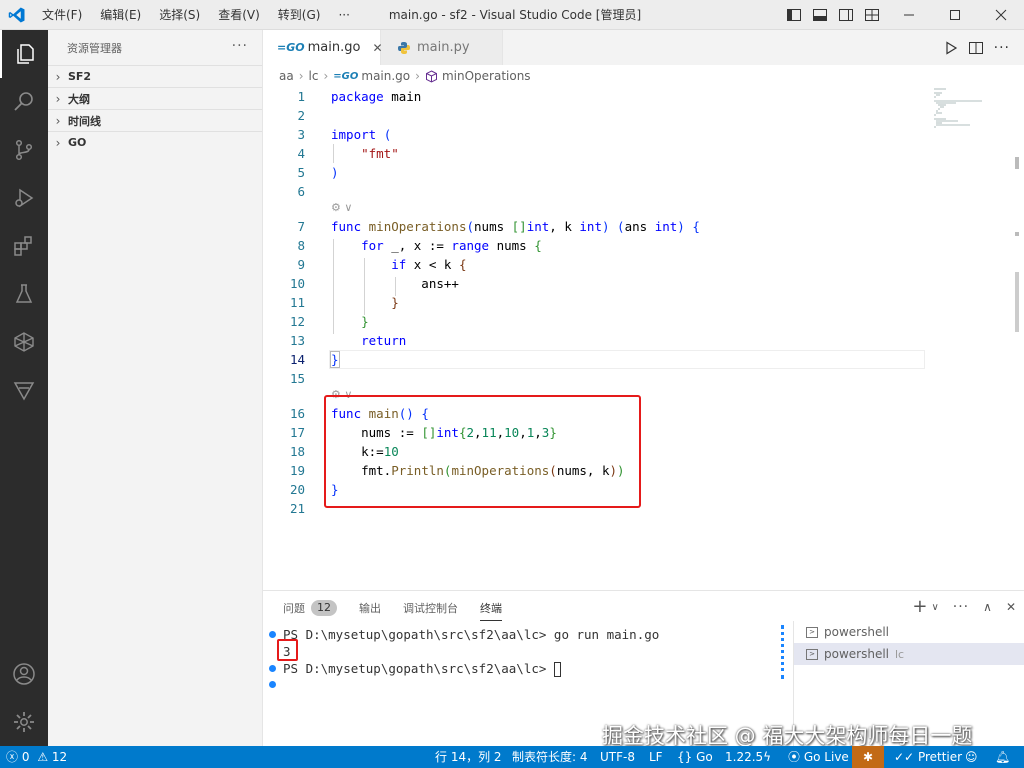 The height and width of the screenshot is (768, 1024). Describe the element at coordinates (909, 15) in the screenshot. I see `minimize-button` at that location.